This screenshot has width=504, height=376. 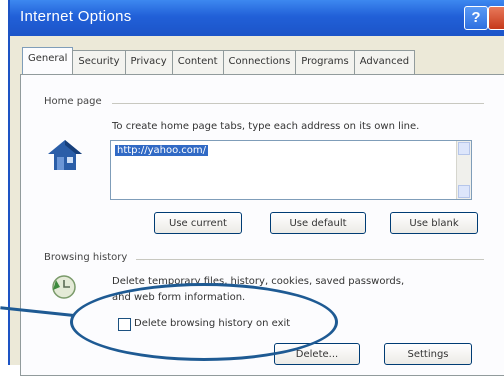 I want to click on window-title: Internet Options, so click(x=76, y=16).